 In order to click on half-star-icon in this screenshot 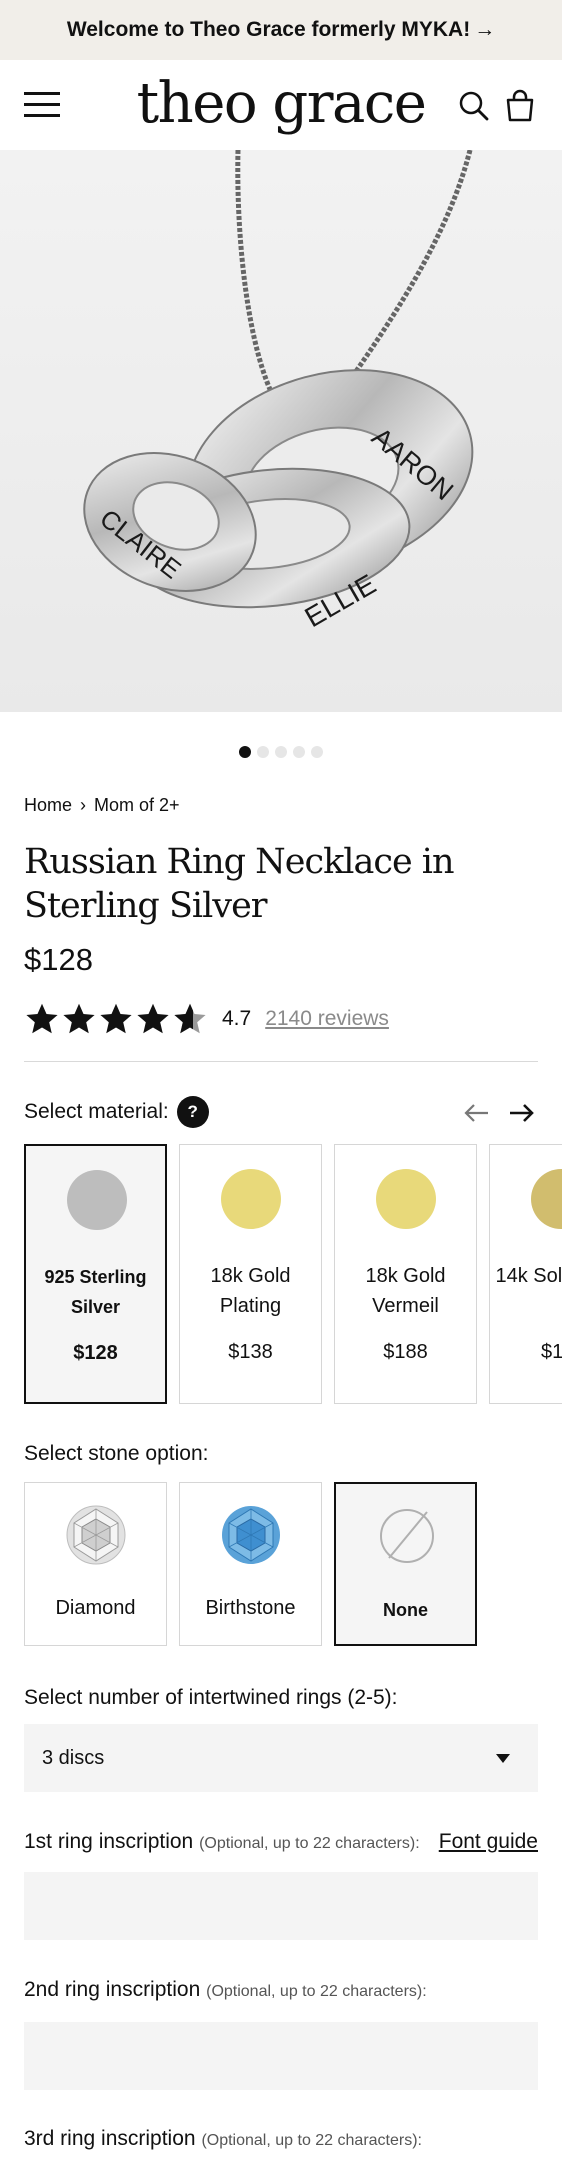, I will do `click(190, 1018)`.